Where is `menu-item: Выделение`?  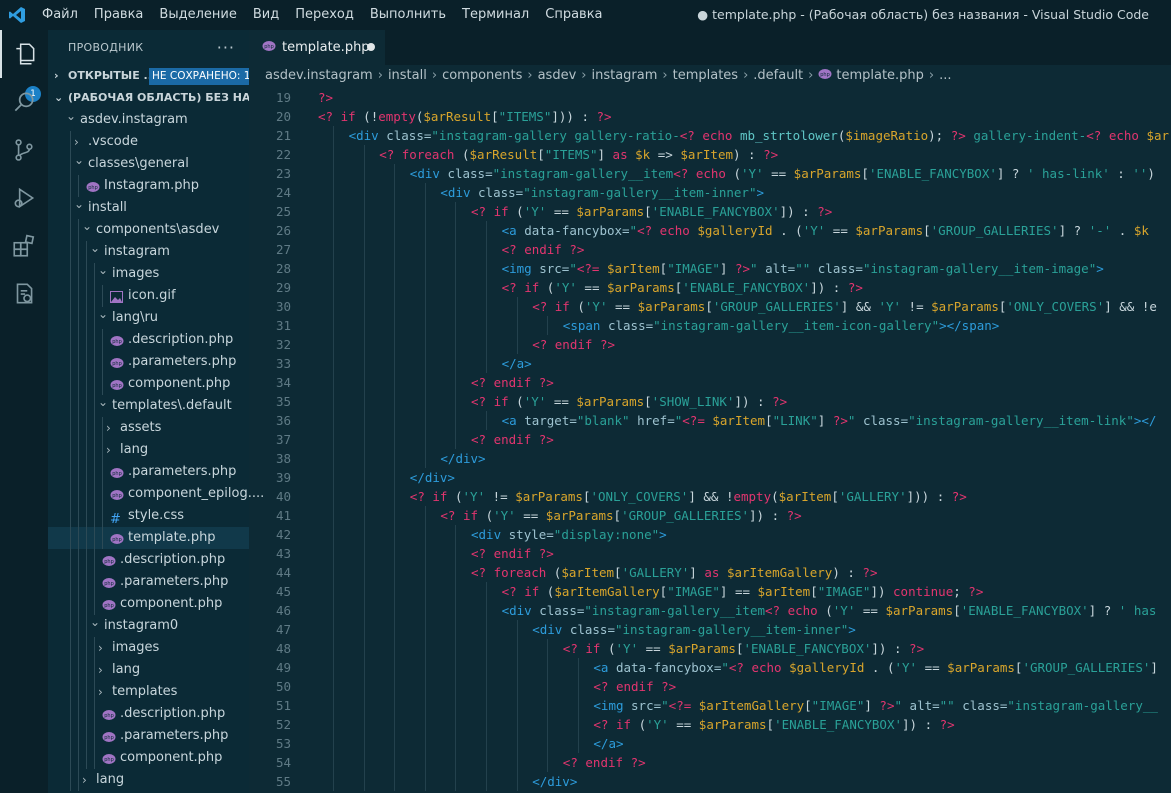 menu-item: Выделение is located at coordinates (197, 15).